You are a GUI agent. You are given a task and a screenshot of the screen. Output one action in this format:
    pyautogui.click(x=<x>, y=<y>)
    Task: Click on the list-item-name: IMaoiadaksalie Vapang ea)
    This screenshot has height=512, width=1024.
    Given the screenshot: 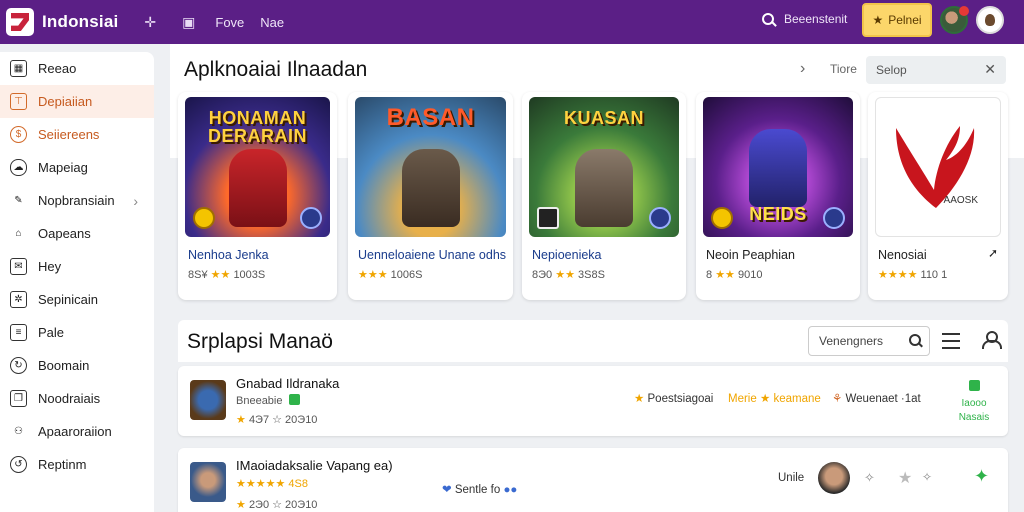 What is the action you would take?
    pyautogui.click(x=314, y=465)
    